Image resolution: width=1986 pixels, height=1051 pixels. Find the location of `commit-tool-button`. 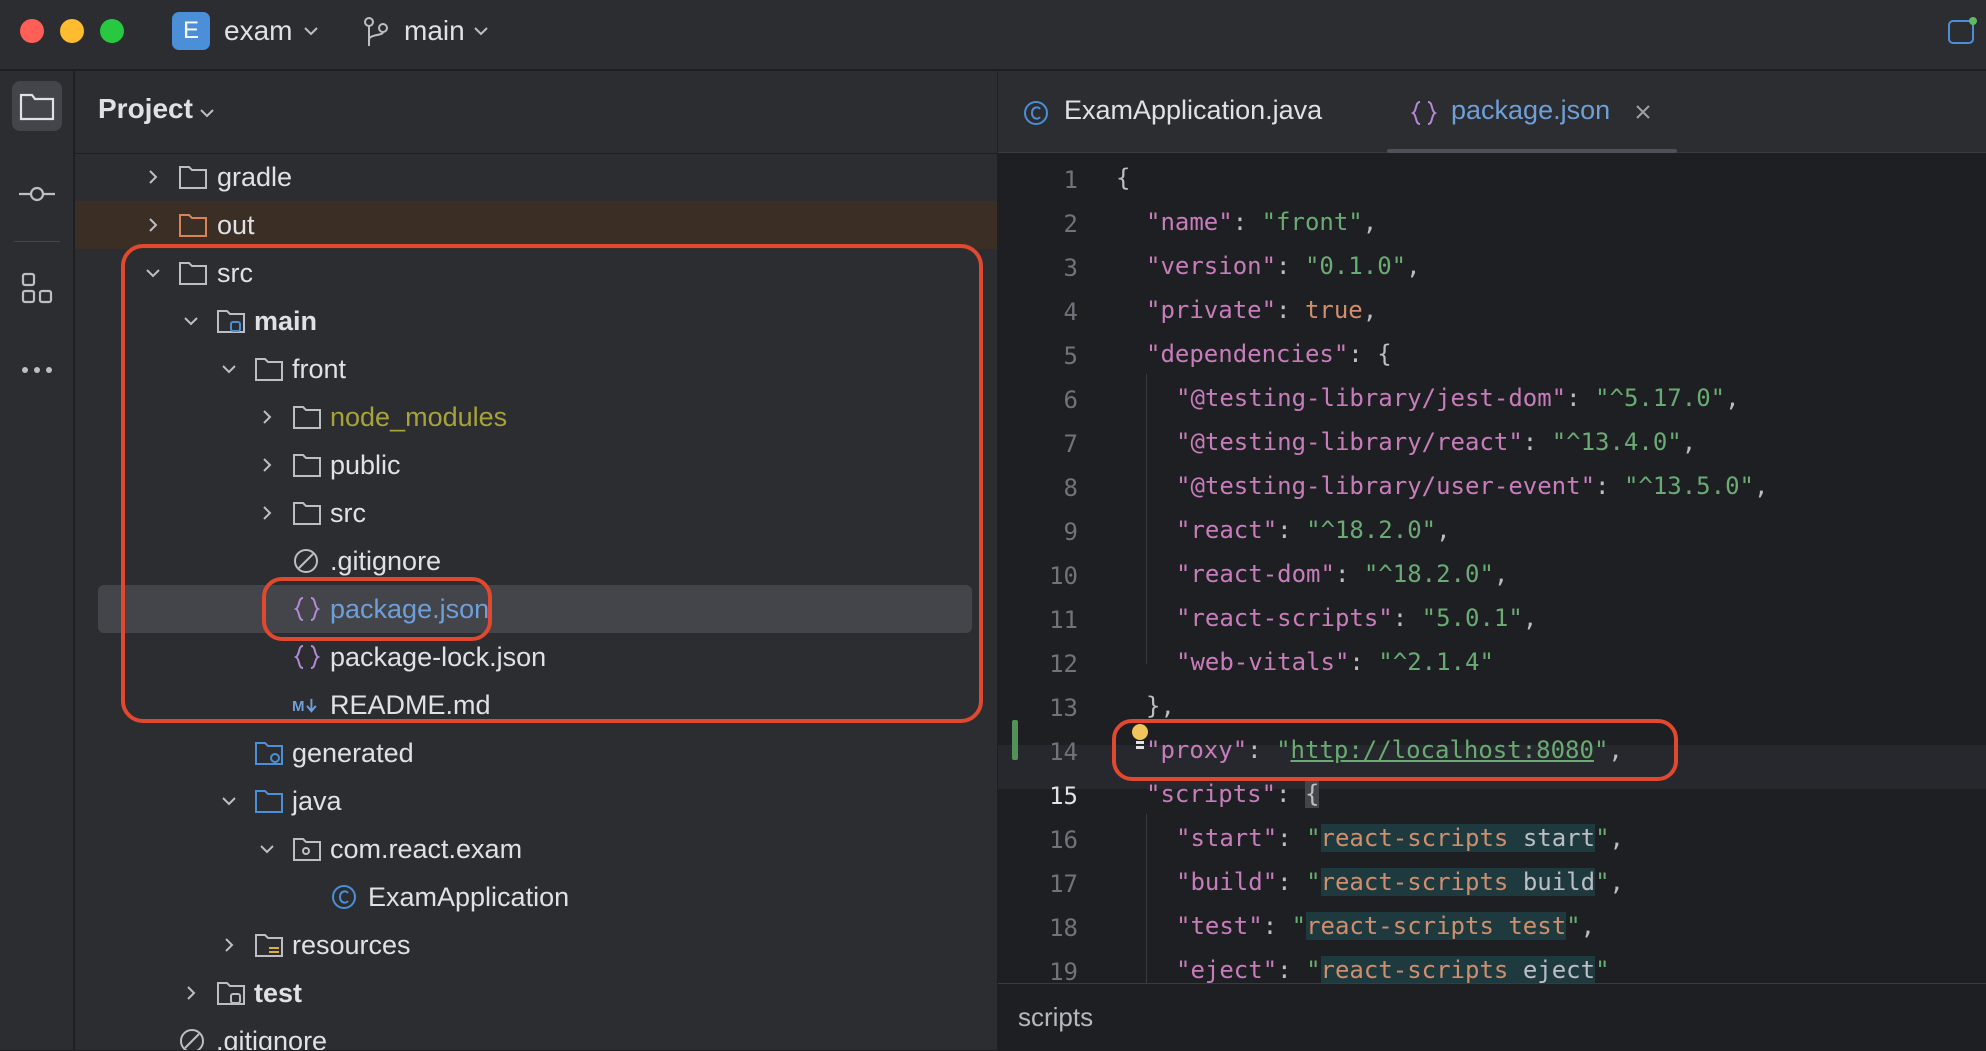

commit-tool-button is located at coordinates (37, 194).